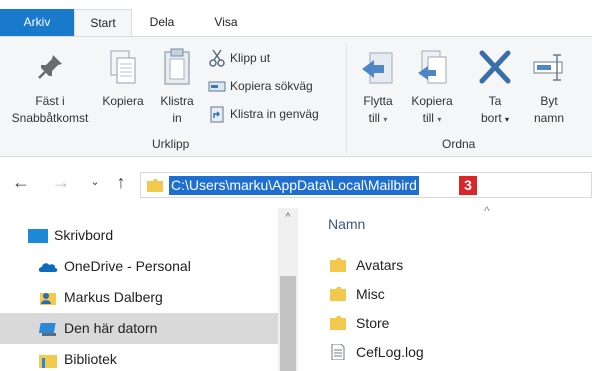 This screenshot has height=371, width=592. What do you see at coordinates (288, 323) in the screenshot?
I see `scrollbar-thumb` at bounding box center [288, 323].